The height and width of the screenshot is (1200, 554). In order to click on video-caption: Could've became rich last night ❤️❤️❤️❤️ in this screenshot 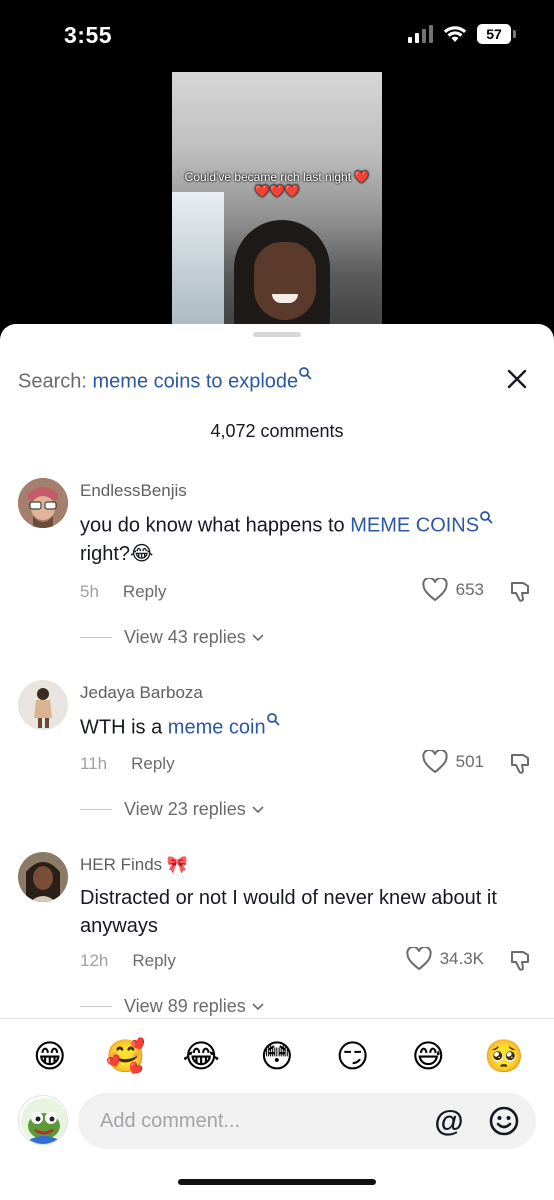, I will do `click(277, 184)`.